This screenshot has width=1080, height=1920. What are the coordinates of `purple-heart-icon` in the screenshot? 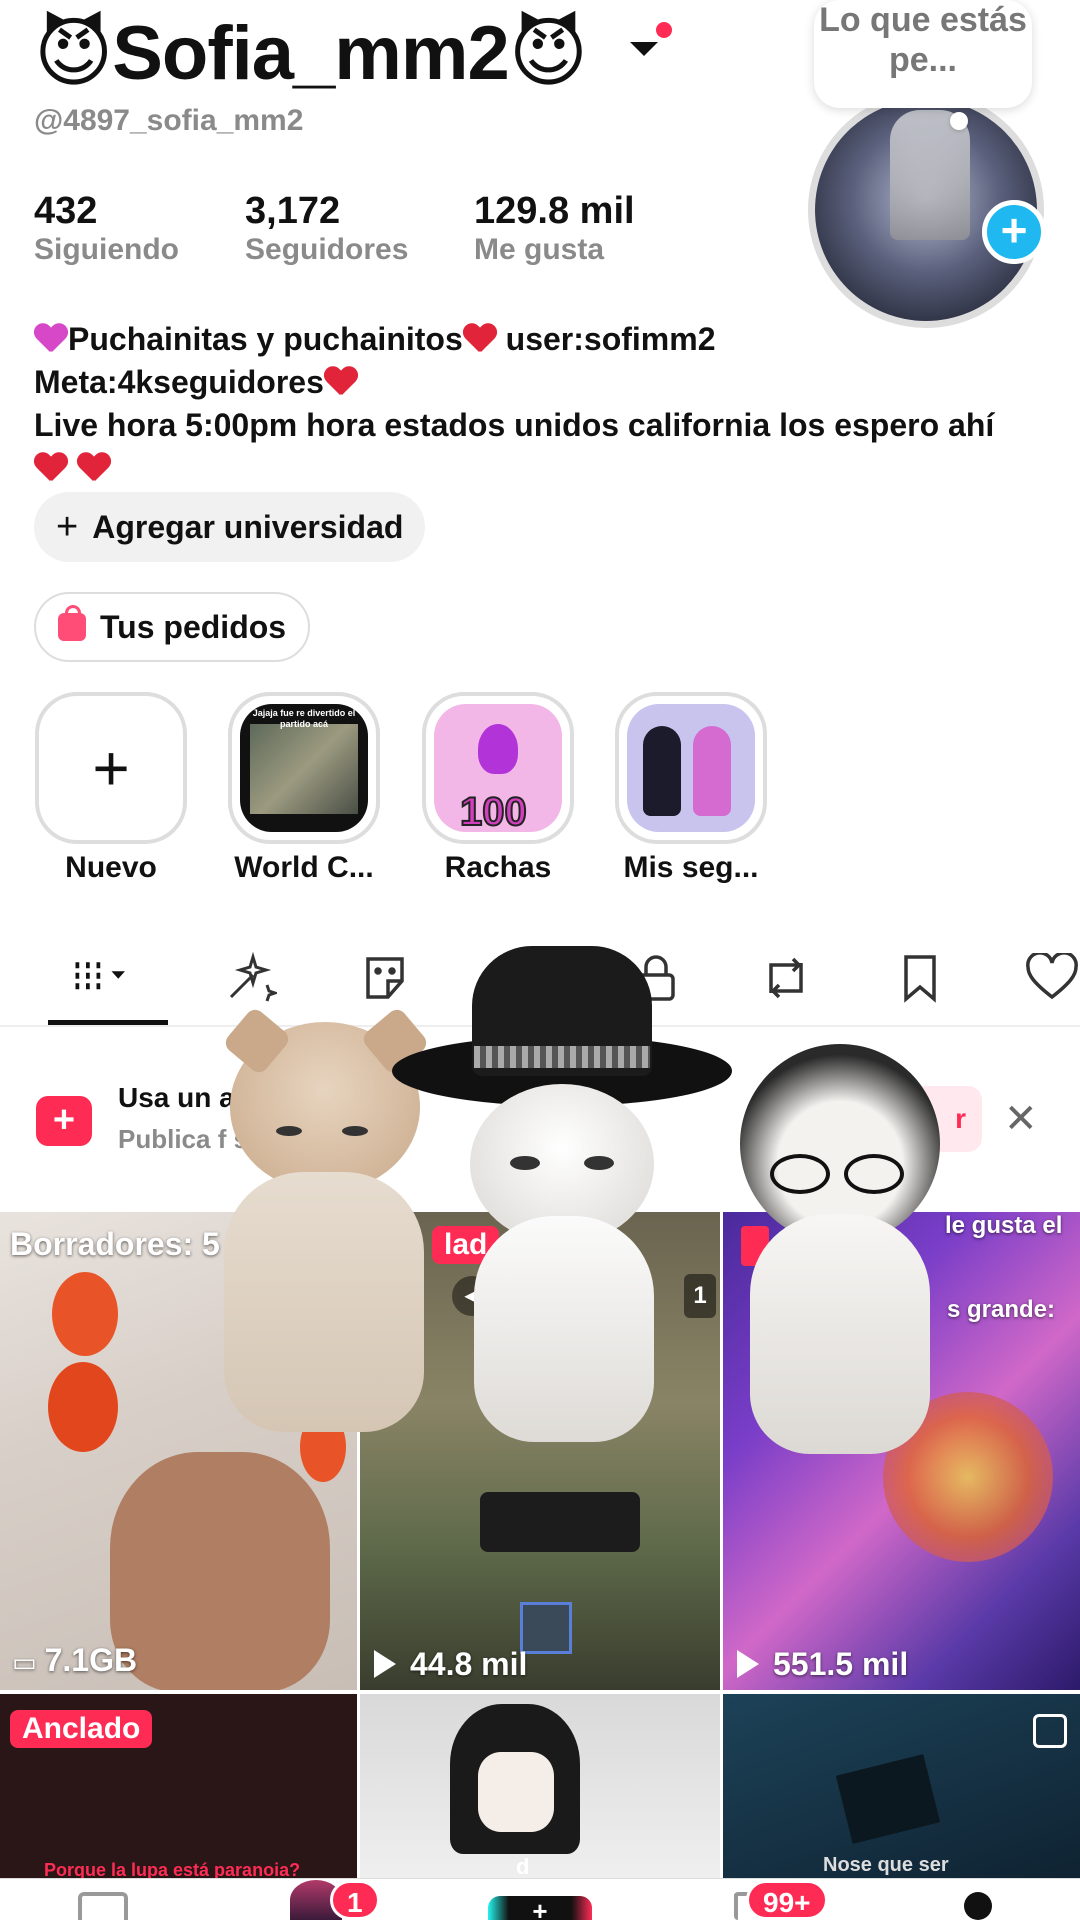 It's located at (51, 339).